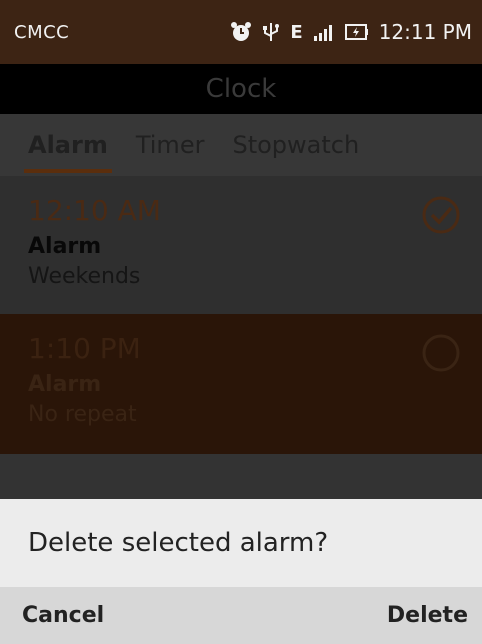 The width and height of the screenshot is (482, 644). Describe the element at coordinates (427, 615) in the screenshot. I see `delete-button: Delete` at that location.